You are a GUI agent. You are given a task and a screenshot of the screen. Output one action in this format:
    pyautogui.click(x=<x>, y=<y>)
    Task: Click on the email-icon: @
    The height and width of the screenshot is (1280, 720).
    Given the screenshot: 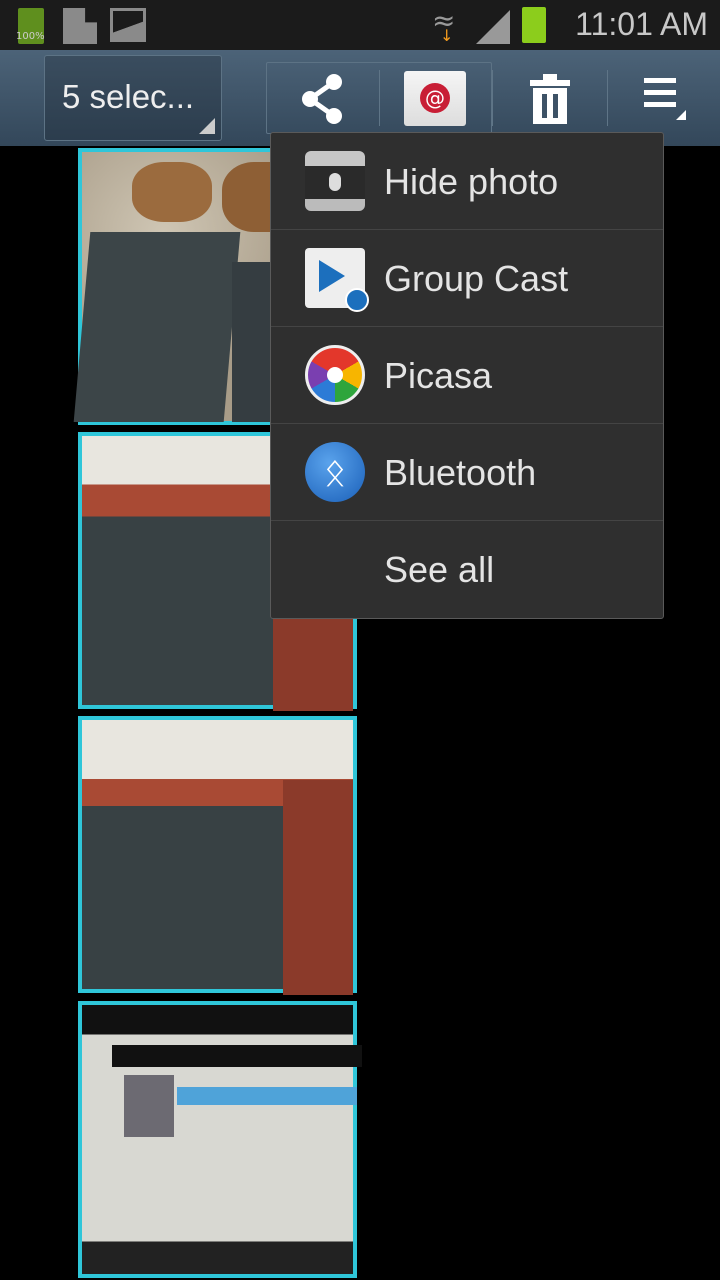 What is the action you would take?
    pyautogui.click(x=435, y=98)
    